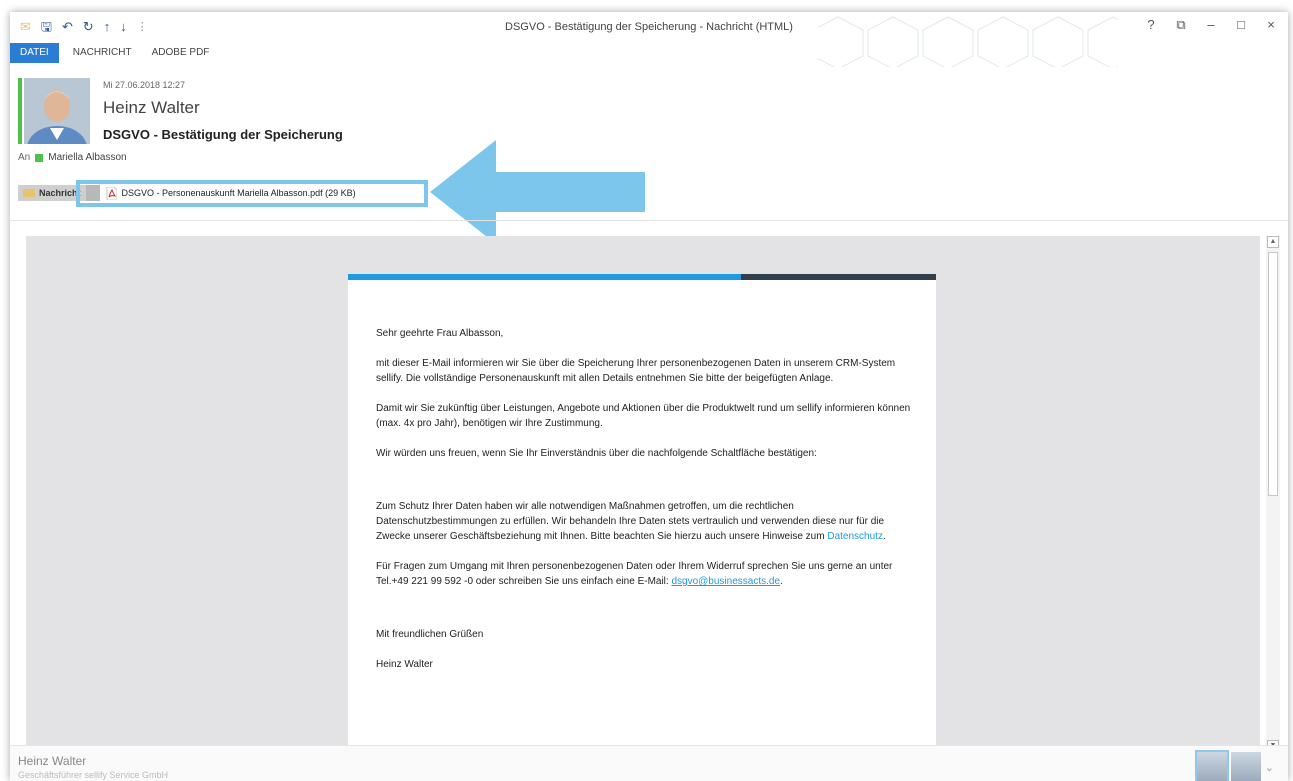 This screenshot has height=781, width=1293. I want to click on email-closing: Mit freundlichen Grüßen, so click(430, 634).